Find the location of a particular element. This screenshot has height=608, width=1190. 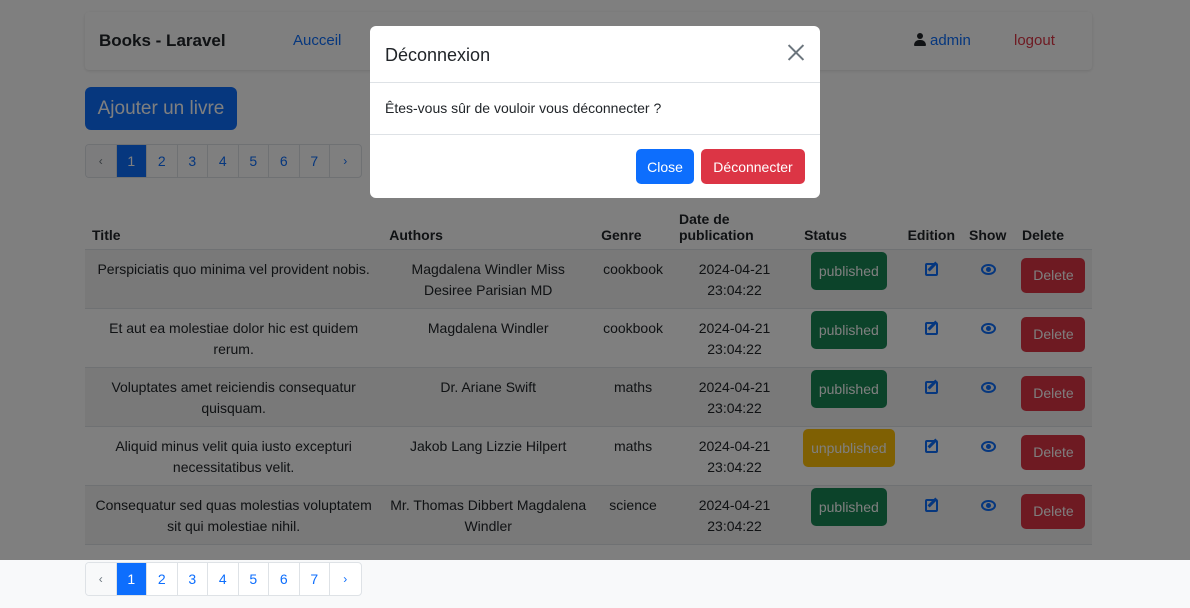

pagination-page: 7 is located at coordinates (315, 579).